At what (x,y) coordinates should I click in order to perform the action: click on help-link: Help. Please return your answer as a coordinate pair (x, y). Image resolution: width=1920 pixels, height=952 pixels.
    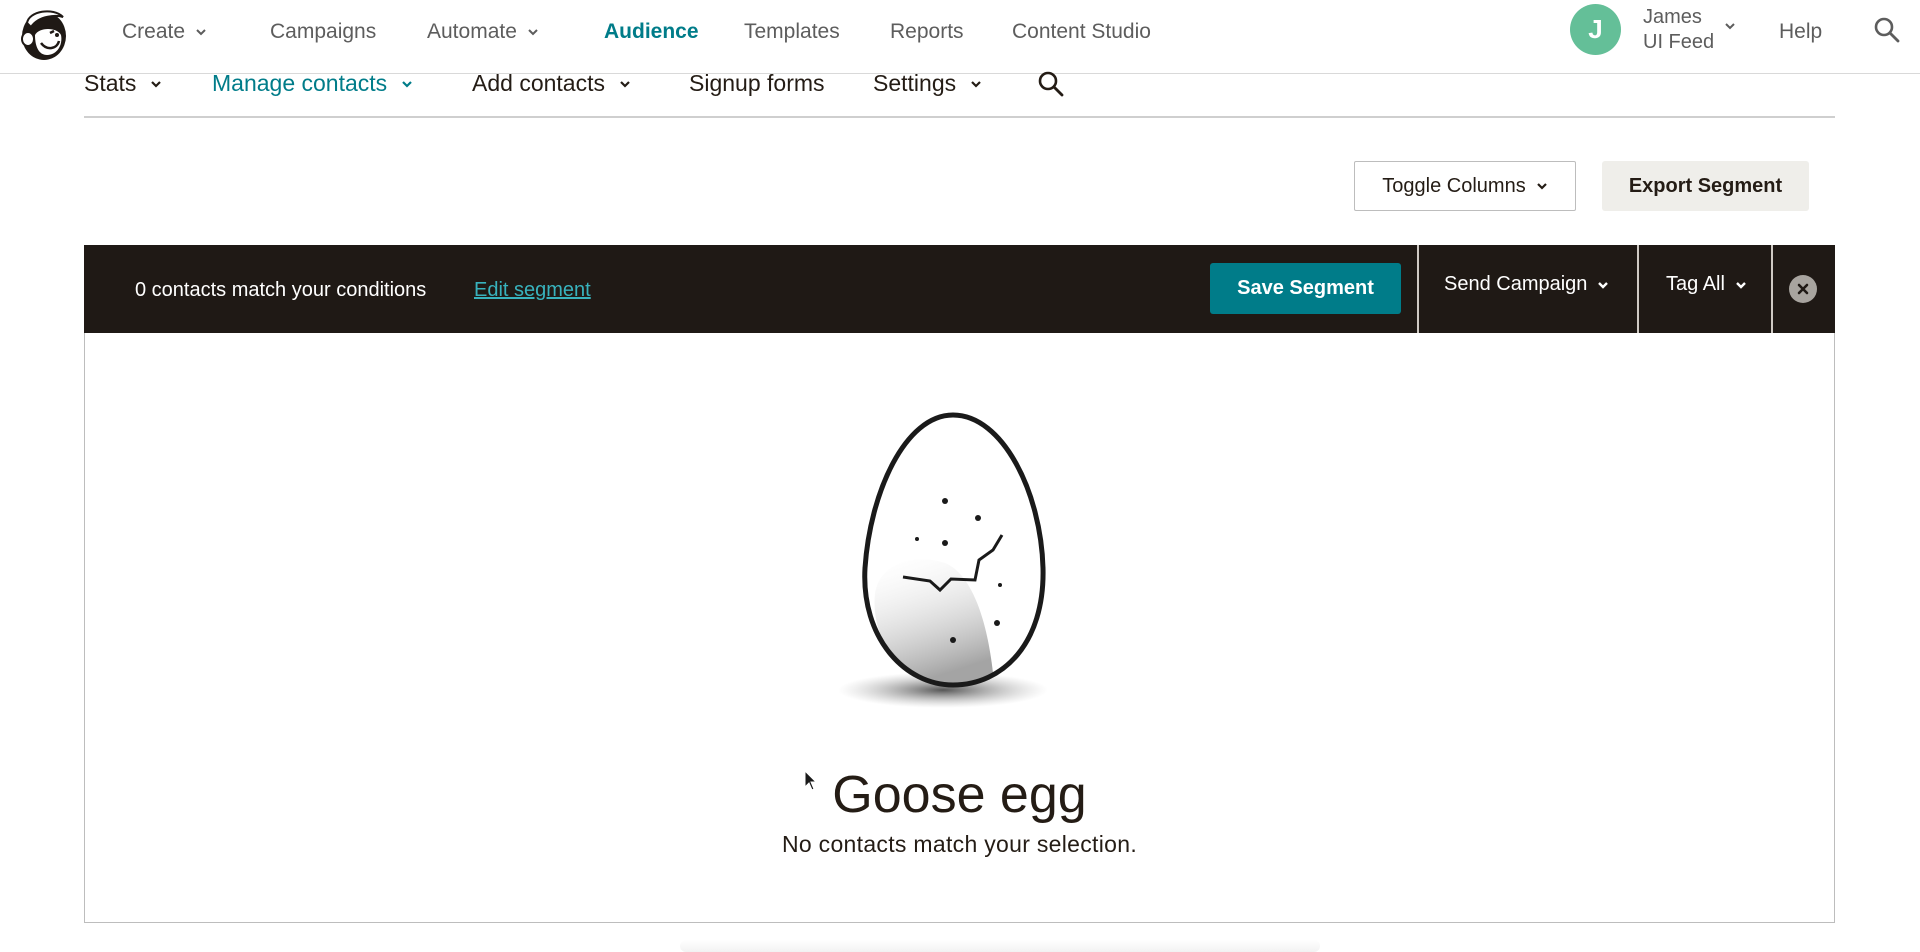
    Looking at the image, I should click on (1800, 32).